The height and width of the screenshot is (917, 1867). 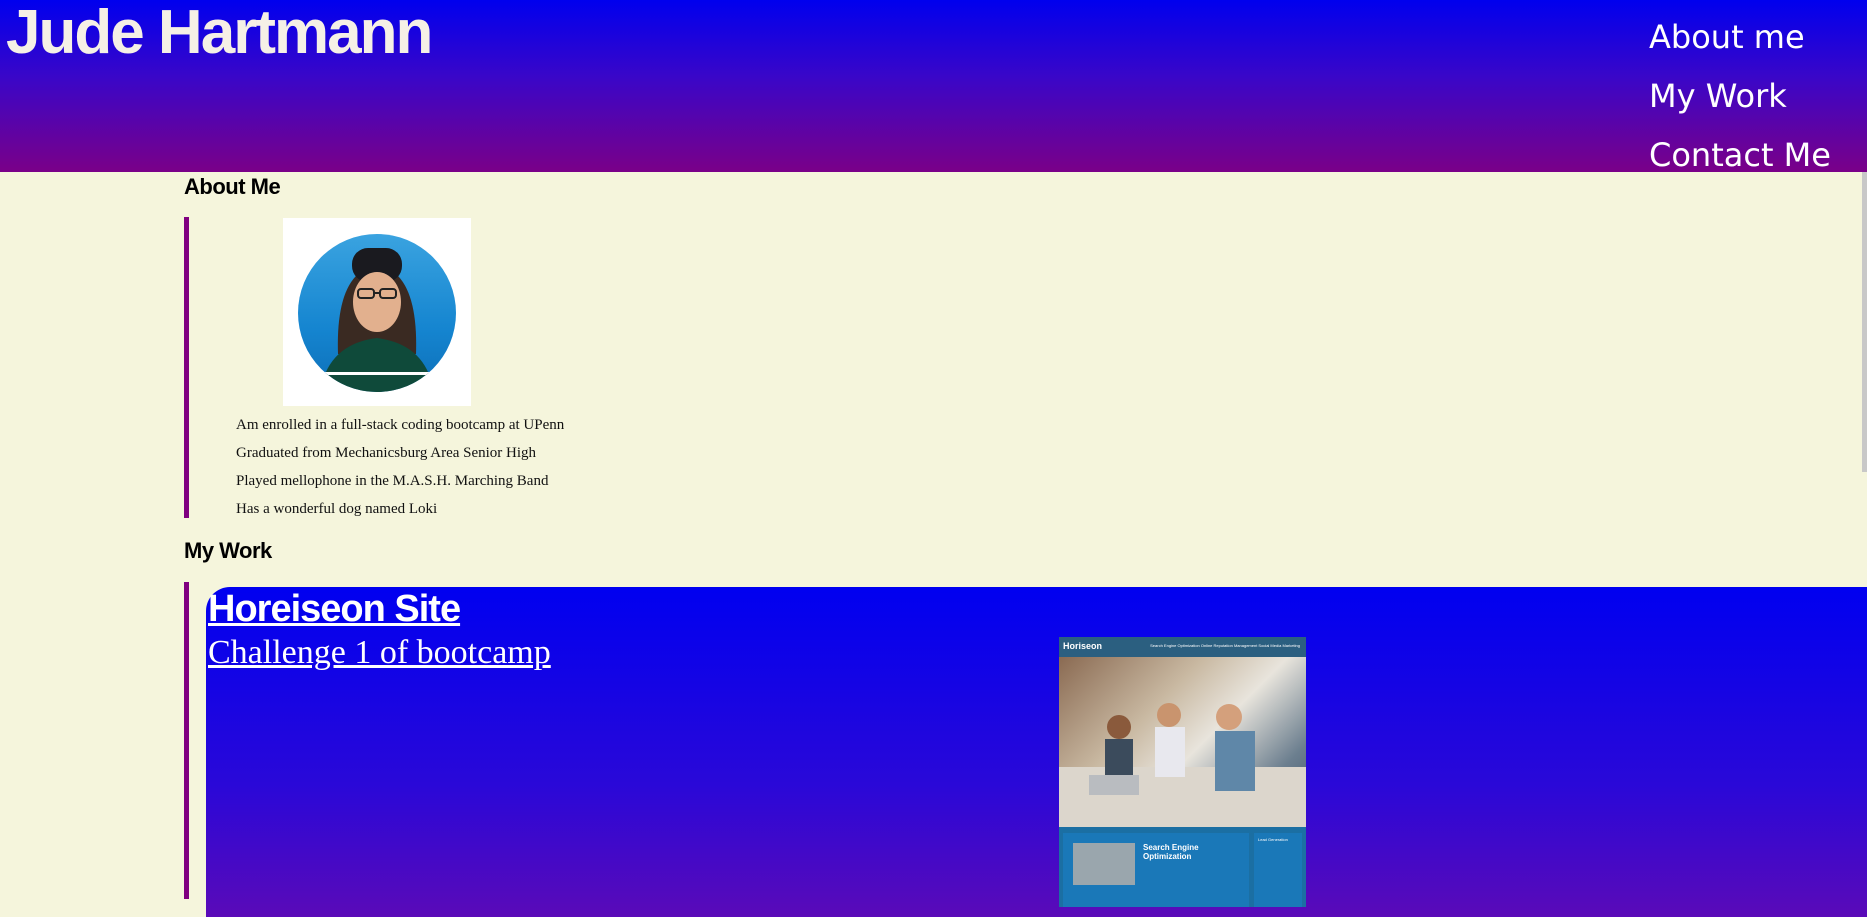 What do you see at coordinates (219, 33) in the screenshot?
I see `site-title: Jude Hartmann` at bounding box center [219, 33].